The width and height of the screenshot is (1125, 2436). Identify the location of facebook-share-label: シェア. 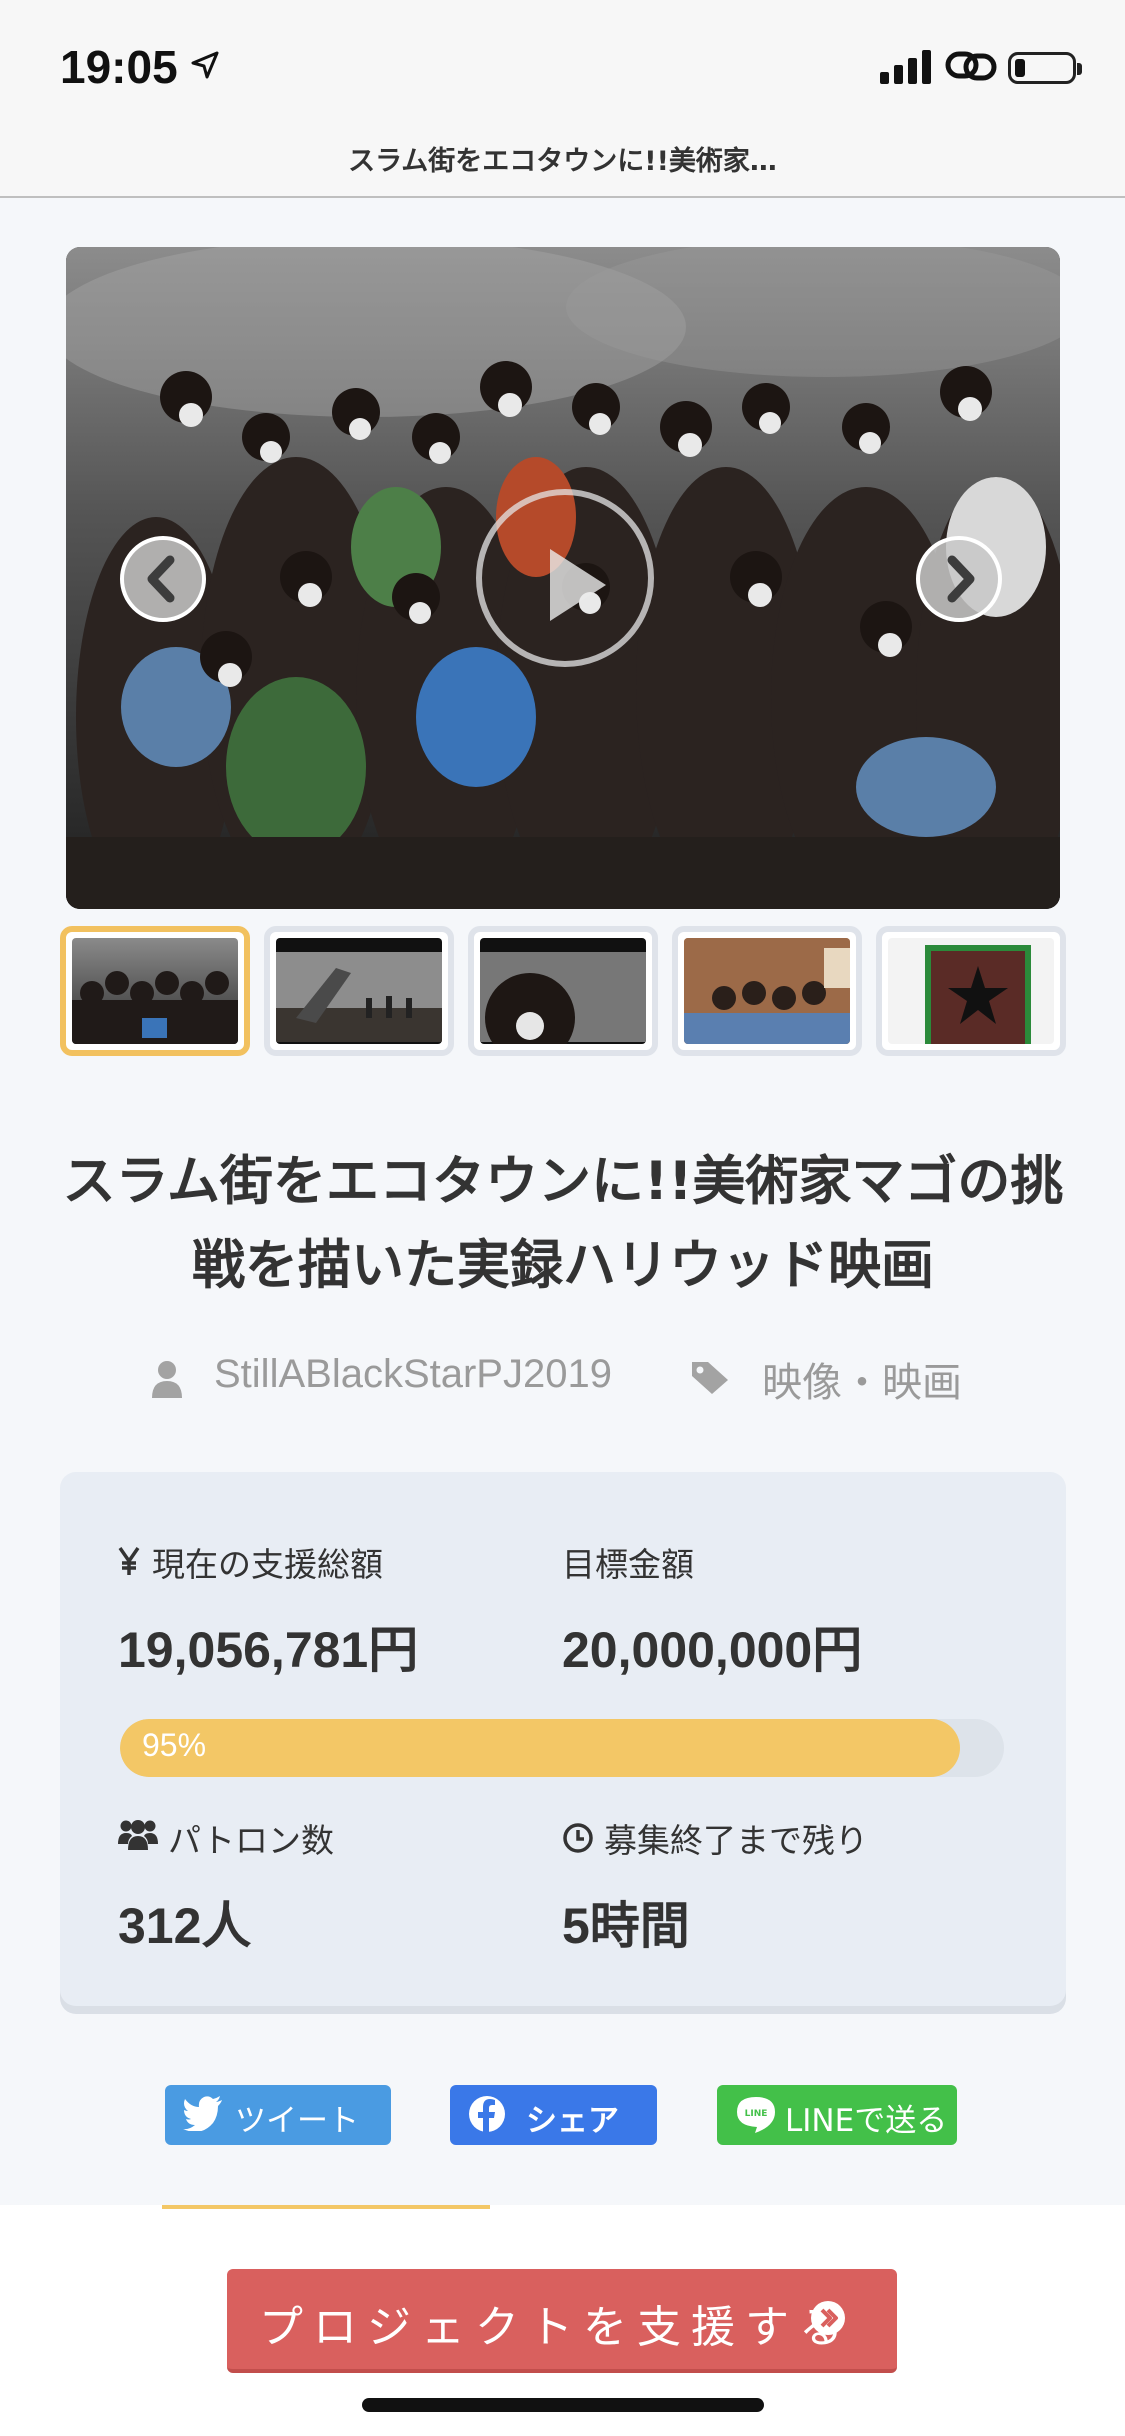
(572, 2121).